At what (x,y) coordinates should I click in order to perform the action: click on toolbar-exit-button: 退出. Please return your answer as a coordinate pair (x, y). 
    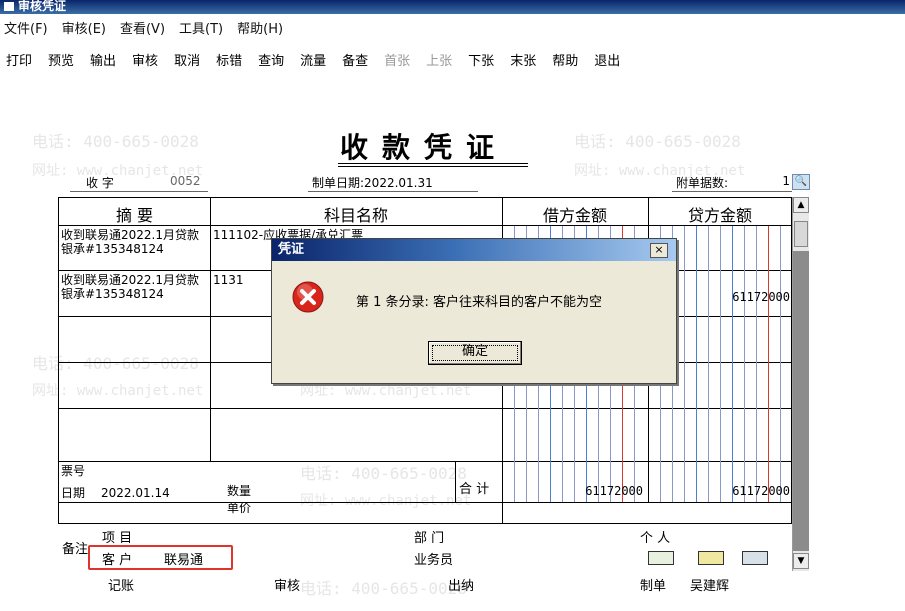
    Looking at the image, I should click on (607, 59).